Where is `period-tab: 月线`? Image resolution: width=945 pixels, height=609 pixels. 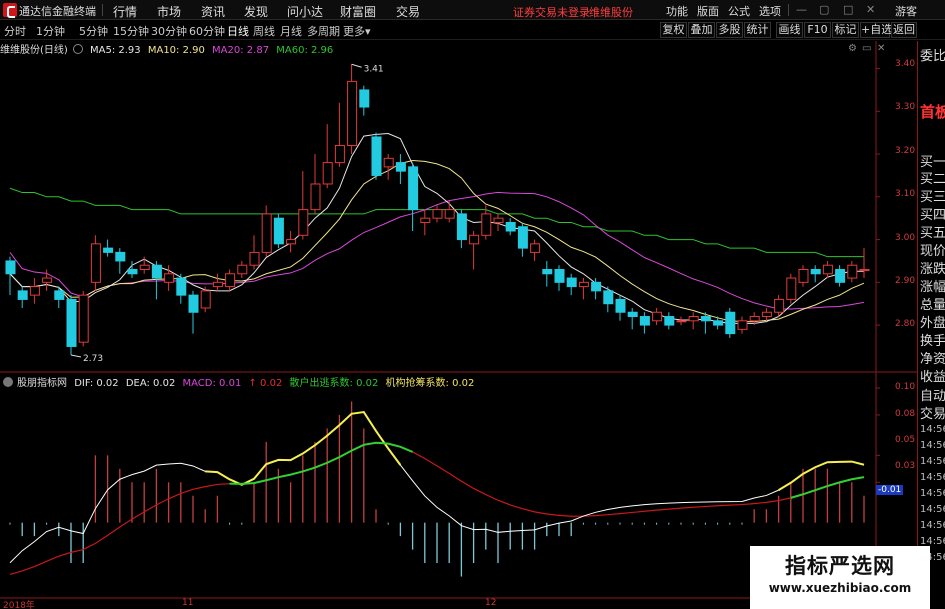
period-tab: 月线 is located at coordinates (291, 31).